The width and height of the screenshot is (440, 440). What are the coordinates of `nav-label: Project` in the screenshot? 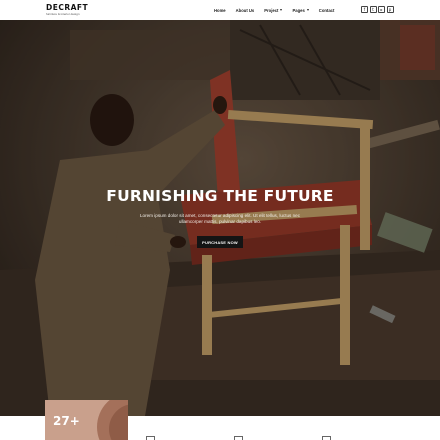 It's located at (271, 10).